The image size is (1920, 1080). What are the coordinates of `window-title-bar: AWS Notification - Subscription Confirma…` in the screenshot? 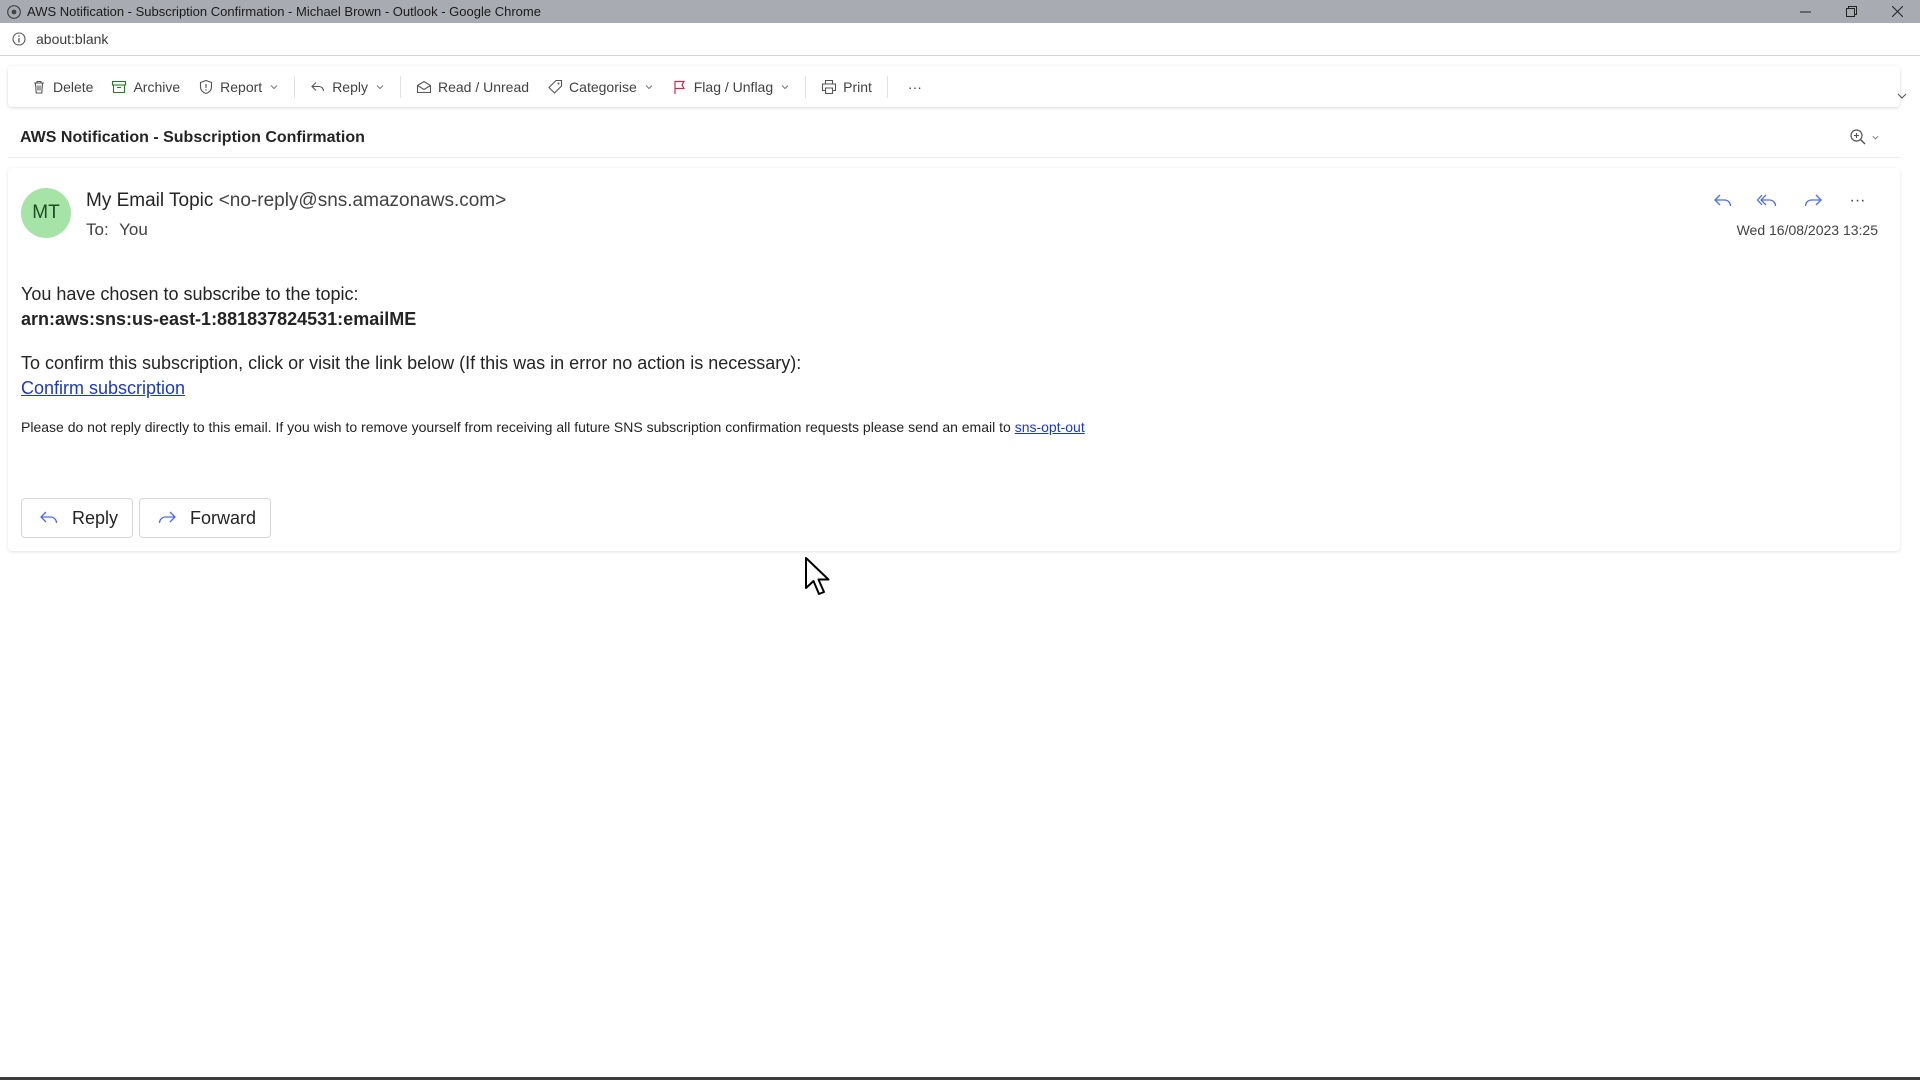 It's located at (960, 11).